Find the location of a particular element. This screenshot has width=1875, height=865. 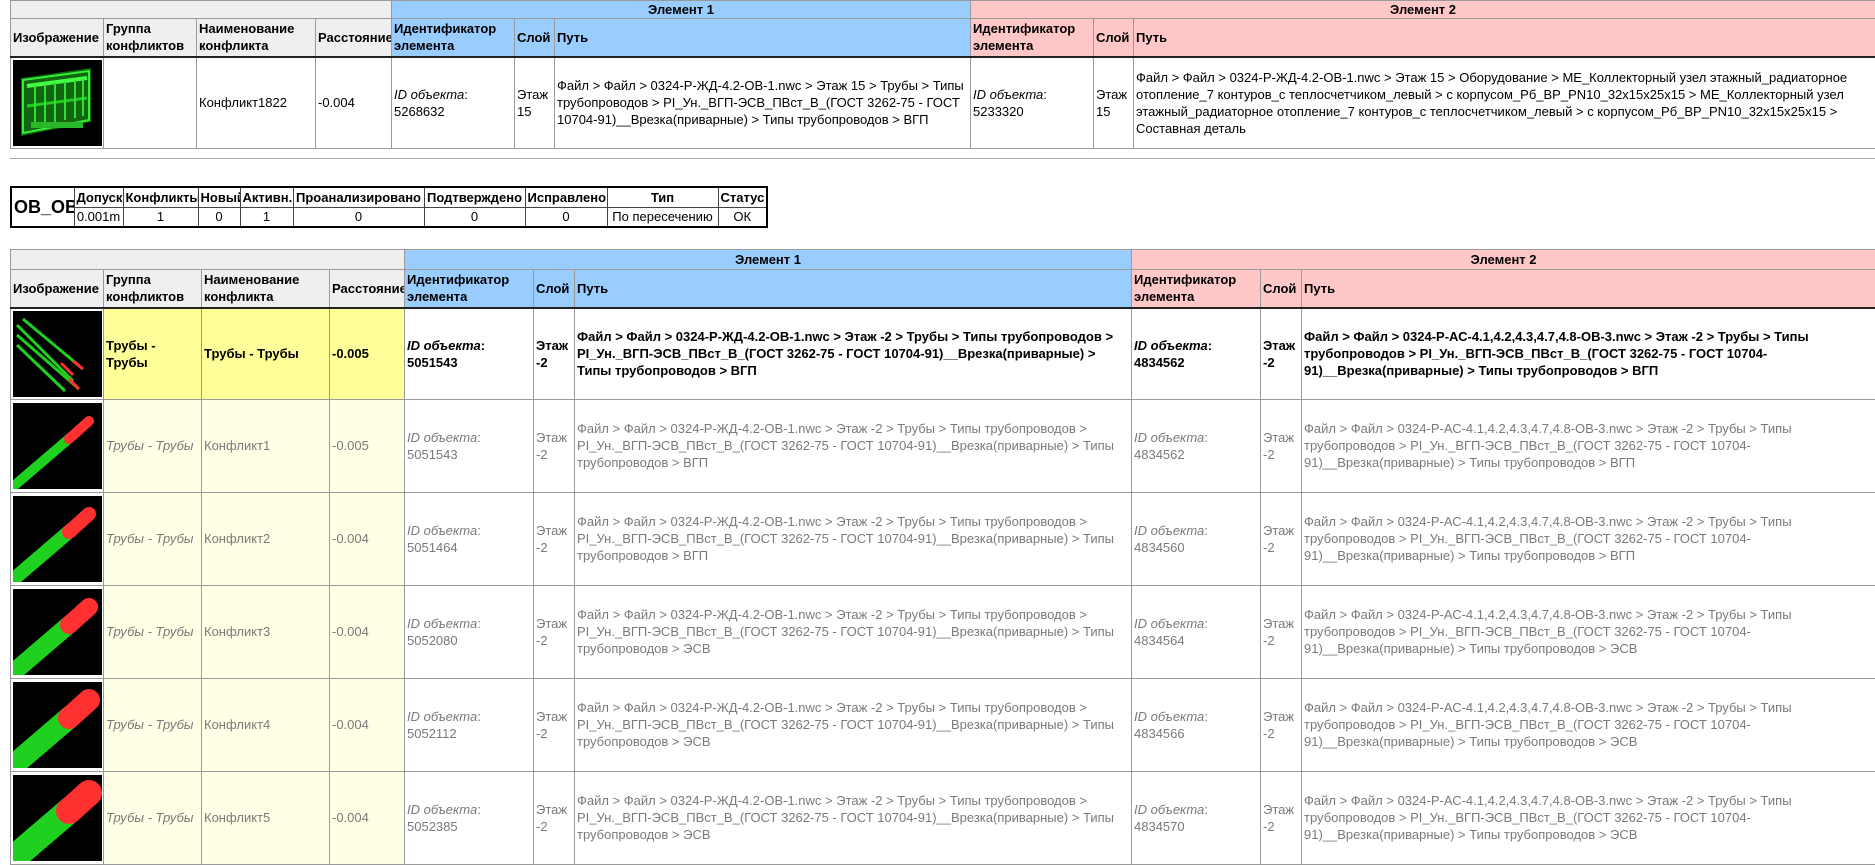

summary-header: Проанализировано is located at coordinates (358, 197).